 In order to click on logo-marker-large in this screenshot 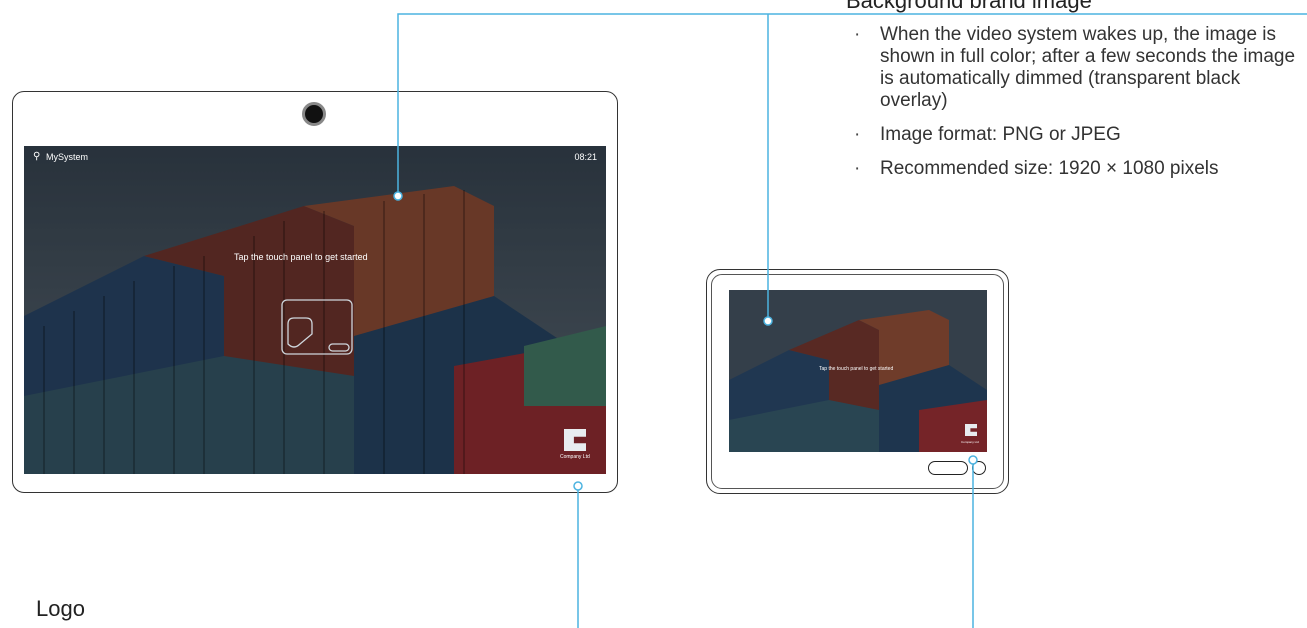, I will do `click(578, 486)`.